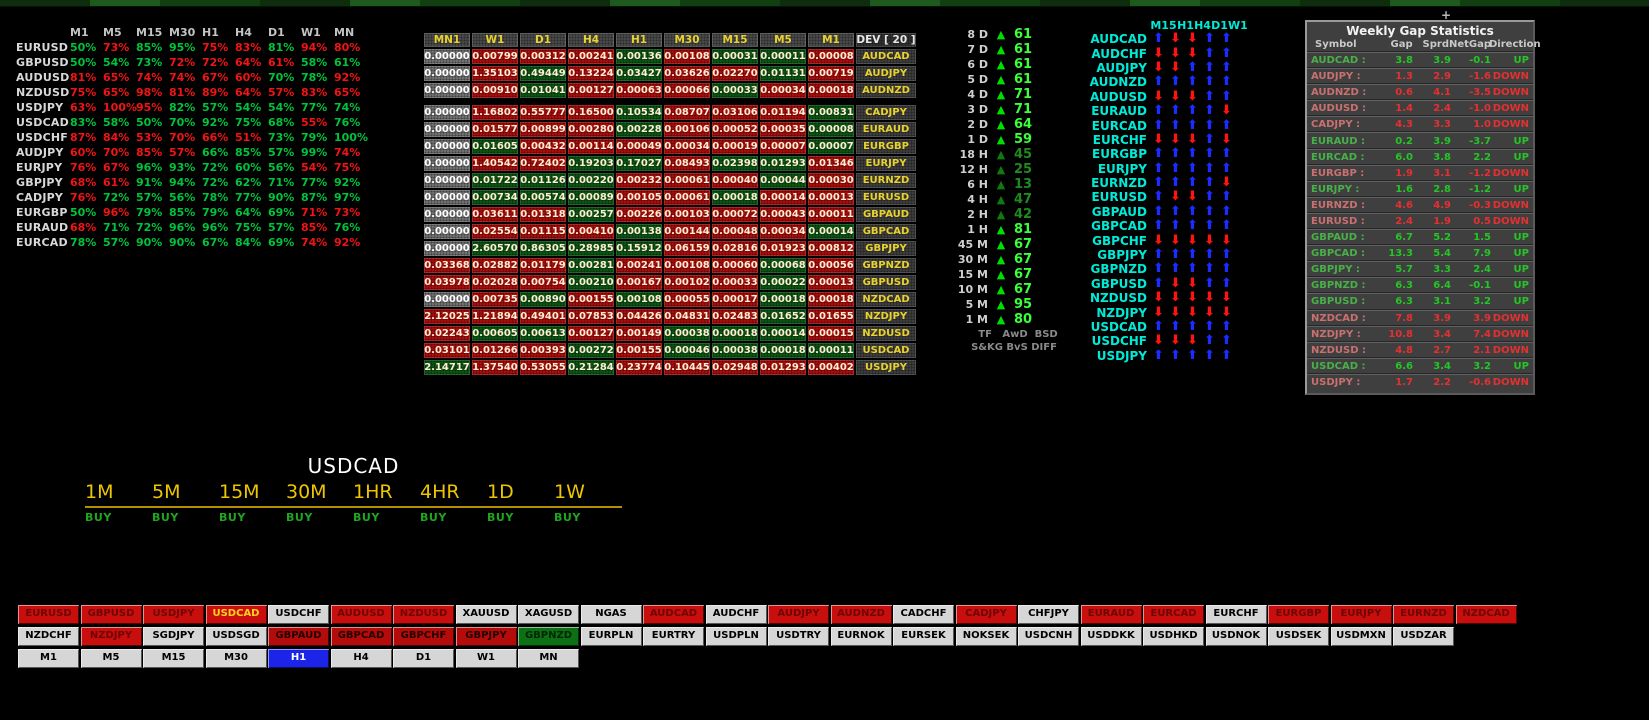 This screenshot has height=720, width=1649. What do you see at coordinates (639, 265) in the screenshot?
I see `dev-cell: 0.00241` at bounding box center [639, 265].